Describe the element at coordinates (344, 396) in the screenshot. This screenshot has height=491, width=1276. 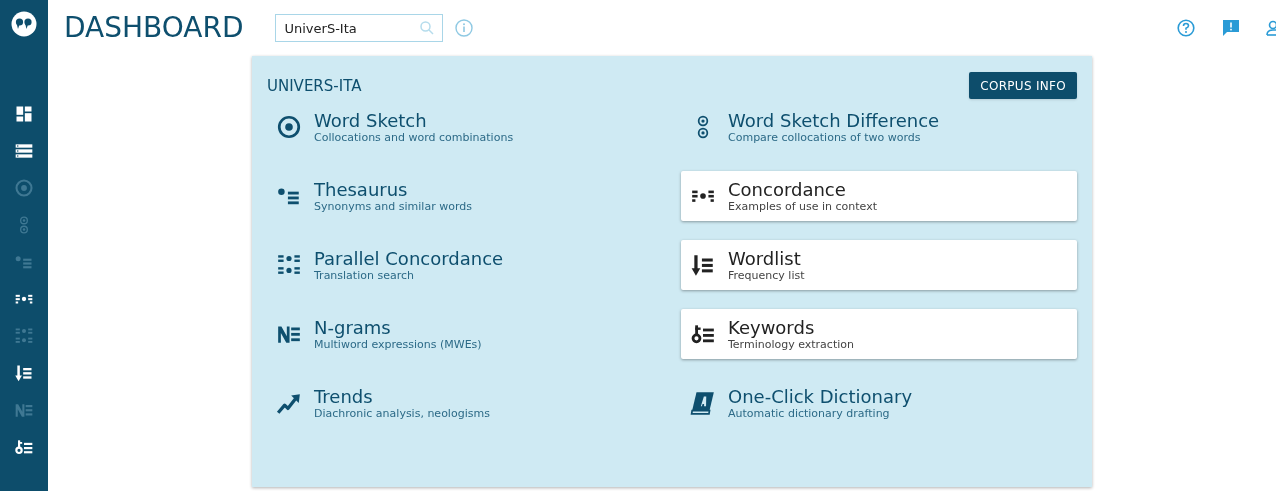
I see `tool-name: Trends` at that location.